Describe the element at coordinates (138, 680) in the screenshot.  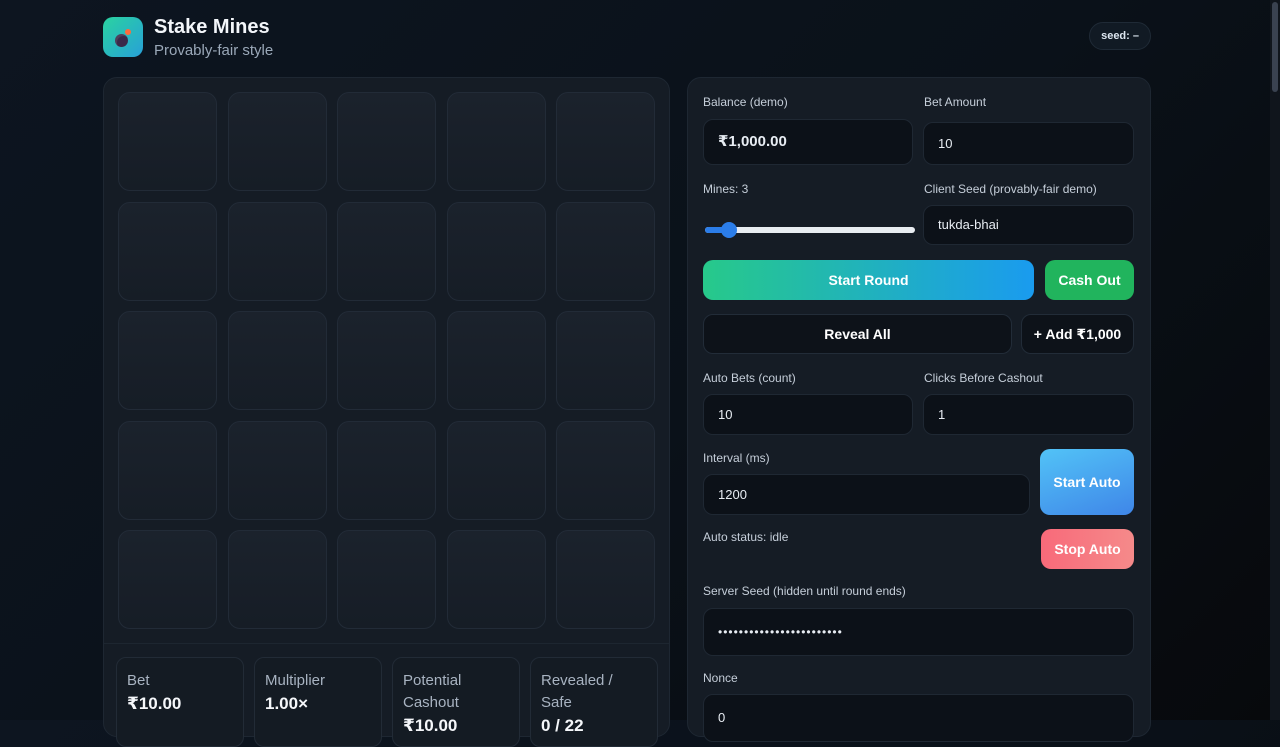
I see `stat-bet-label: Bet` at that location.